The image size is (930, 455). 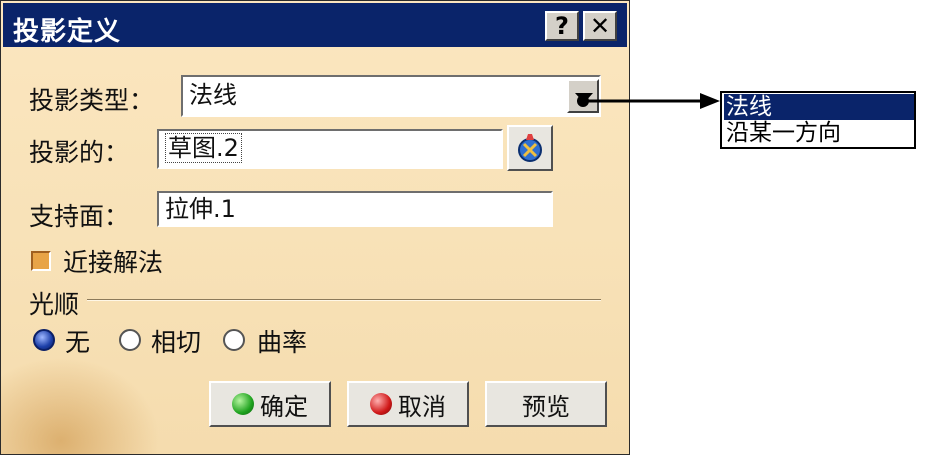 What do you see at coordinates (78, 342) in the screenshot?
I see `smoothing-none-label: 无` at bounding box center [78, 342].